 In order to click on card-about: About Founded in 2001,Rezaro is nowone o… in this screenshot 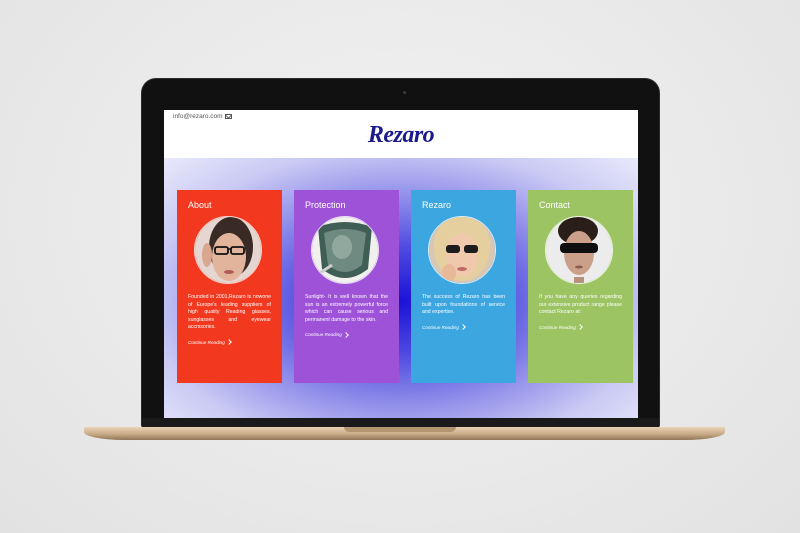, I will do `click(229, 286)`.